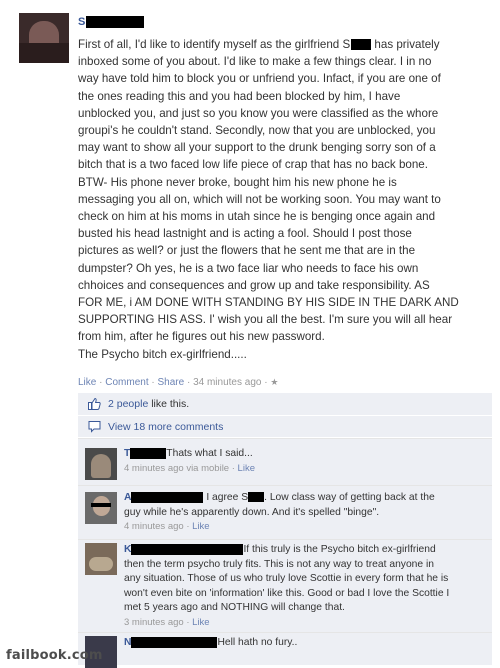 The width and height of the screenshot is (500, 668). What do you see at coordinates (227, 382) in the screenshot?
I see `post-timestamp: 34 minutes ago` at bounding box center [227, 382].